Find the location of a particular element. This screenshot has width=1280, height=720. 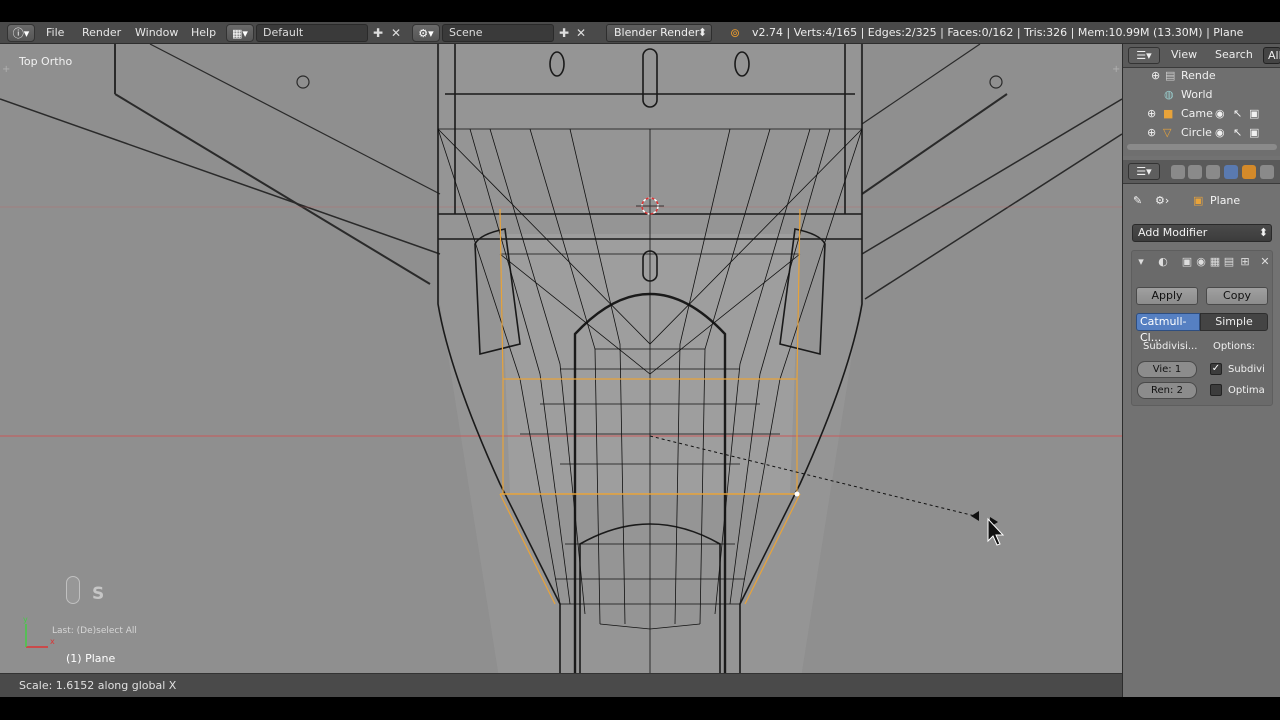

simple-toggle: Simple is located at coordinates (1234, 322).